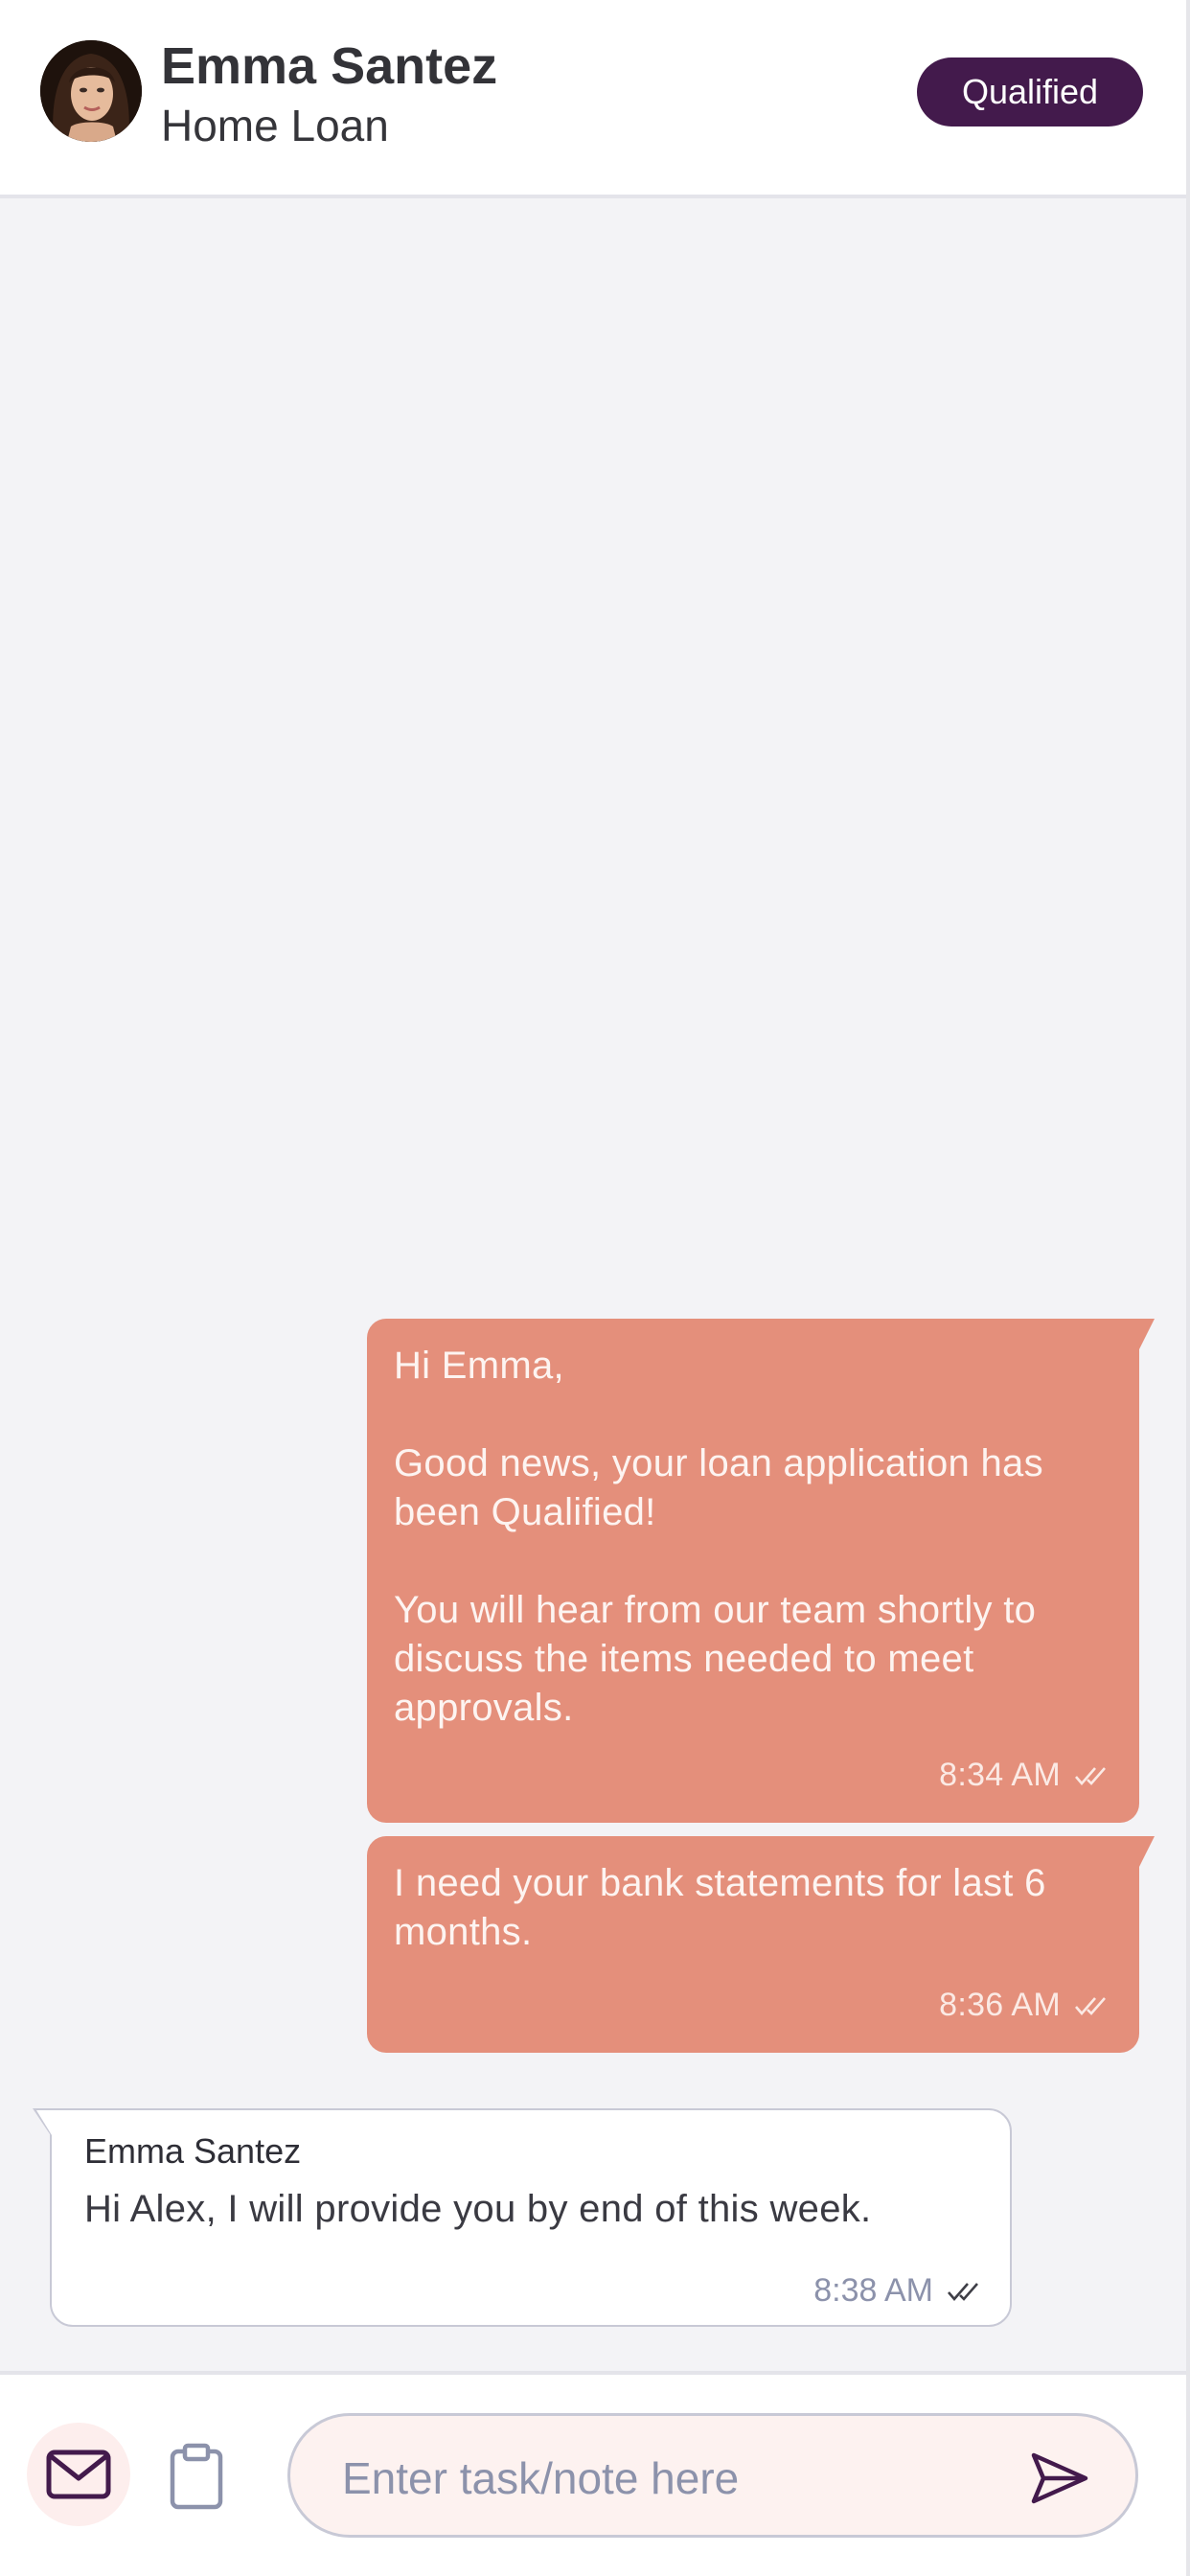 Image resolution: width=1190 pixels, height=2576 pixels. I want to click on composer-bar, so click(593, 2473).